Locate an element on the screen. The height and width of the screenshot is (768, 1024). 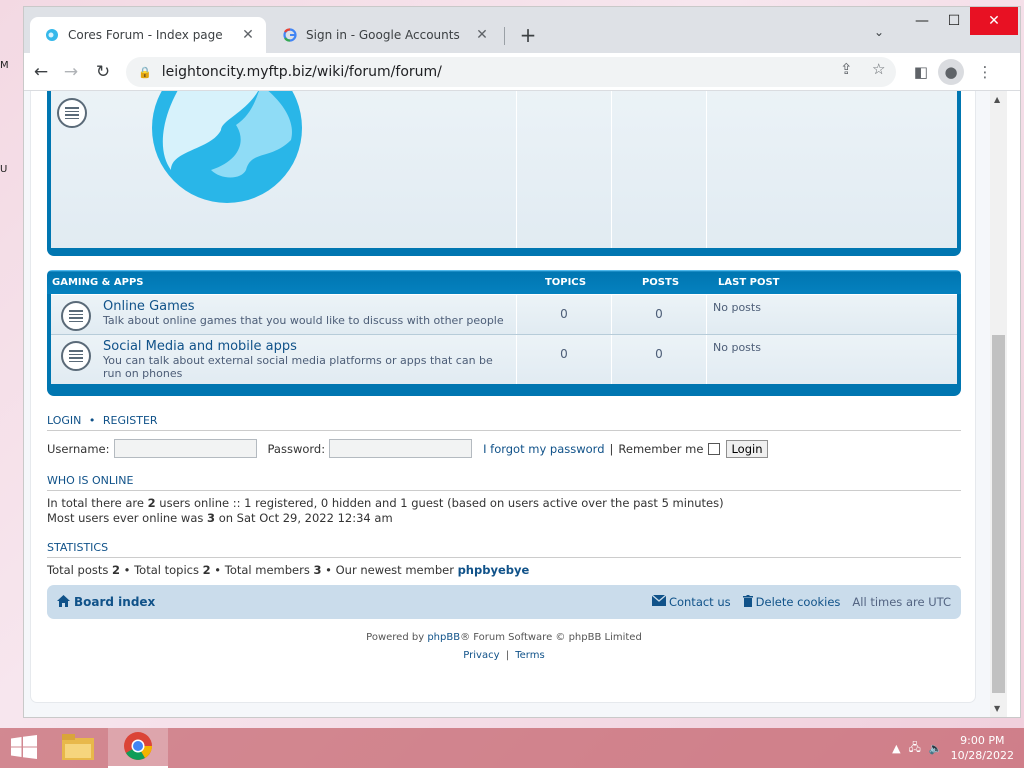
scroll-down-arrow-icon: ▼ is located at coordinates (997, 708).